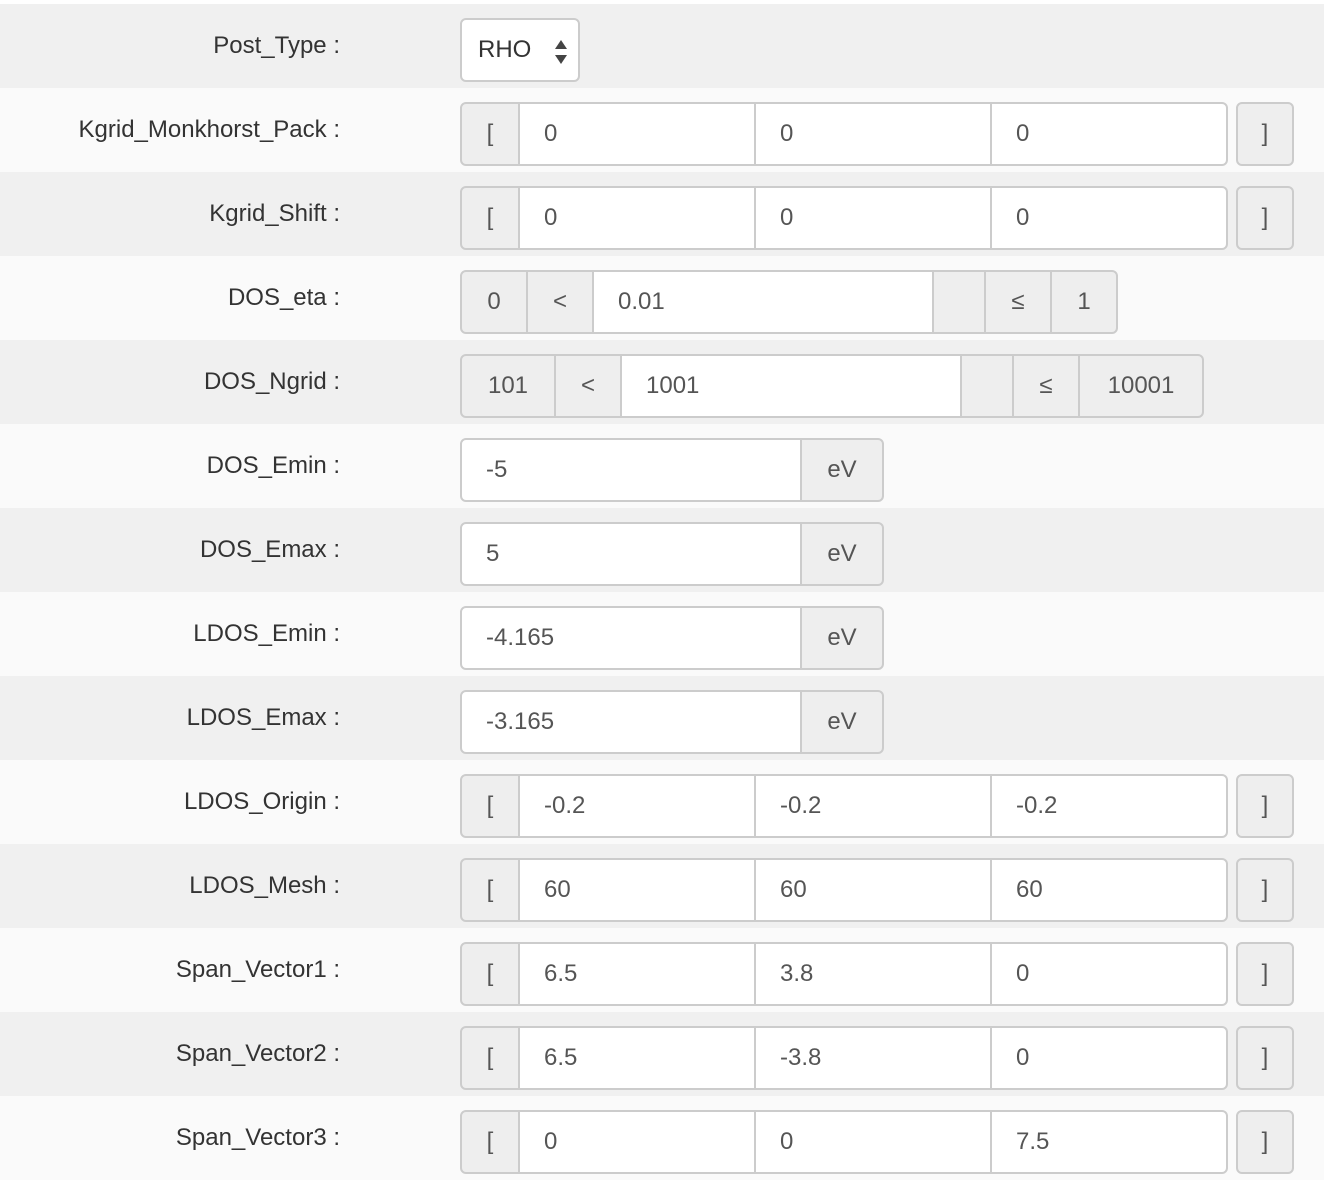 The image size is (1324, 1180). I want to click on row-kgrid-monkhorst-pack: Kgrid_Monkhorst_Pack : [ 0 0 0 ], so click(662, 130).